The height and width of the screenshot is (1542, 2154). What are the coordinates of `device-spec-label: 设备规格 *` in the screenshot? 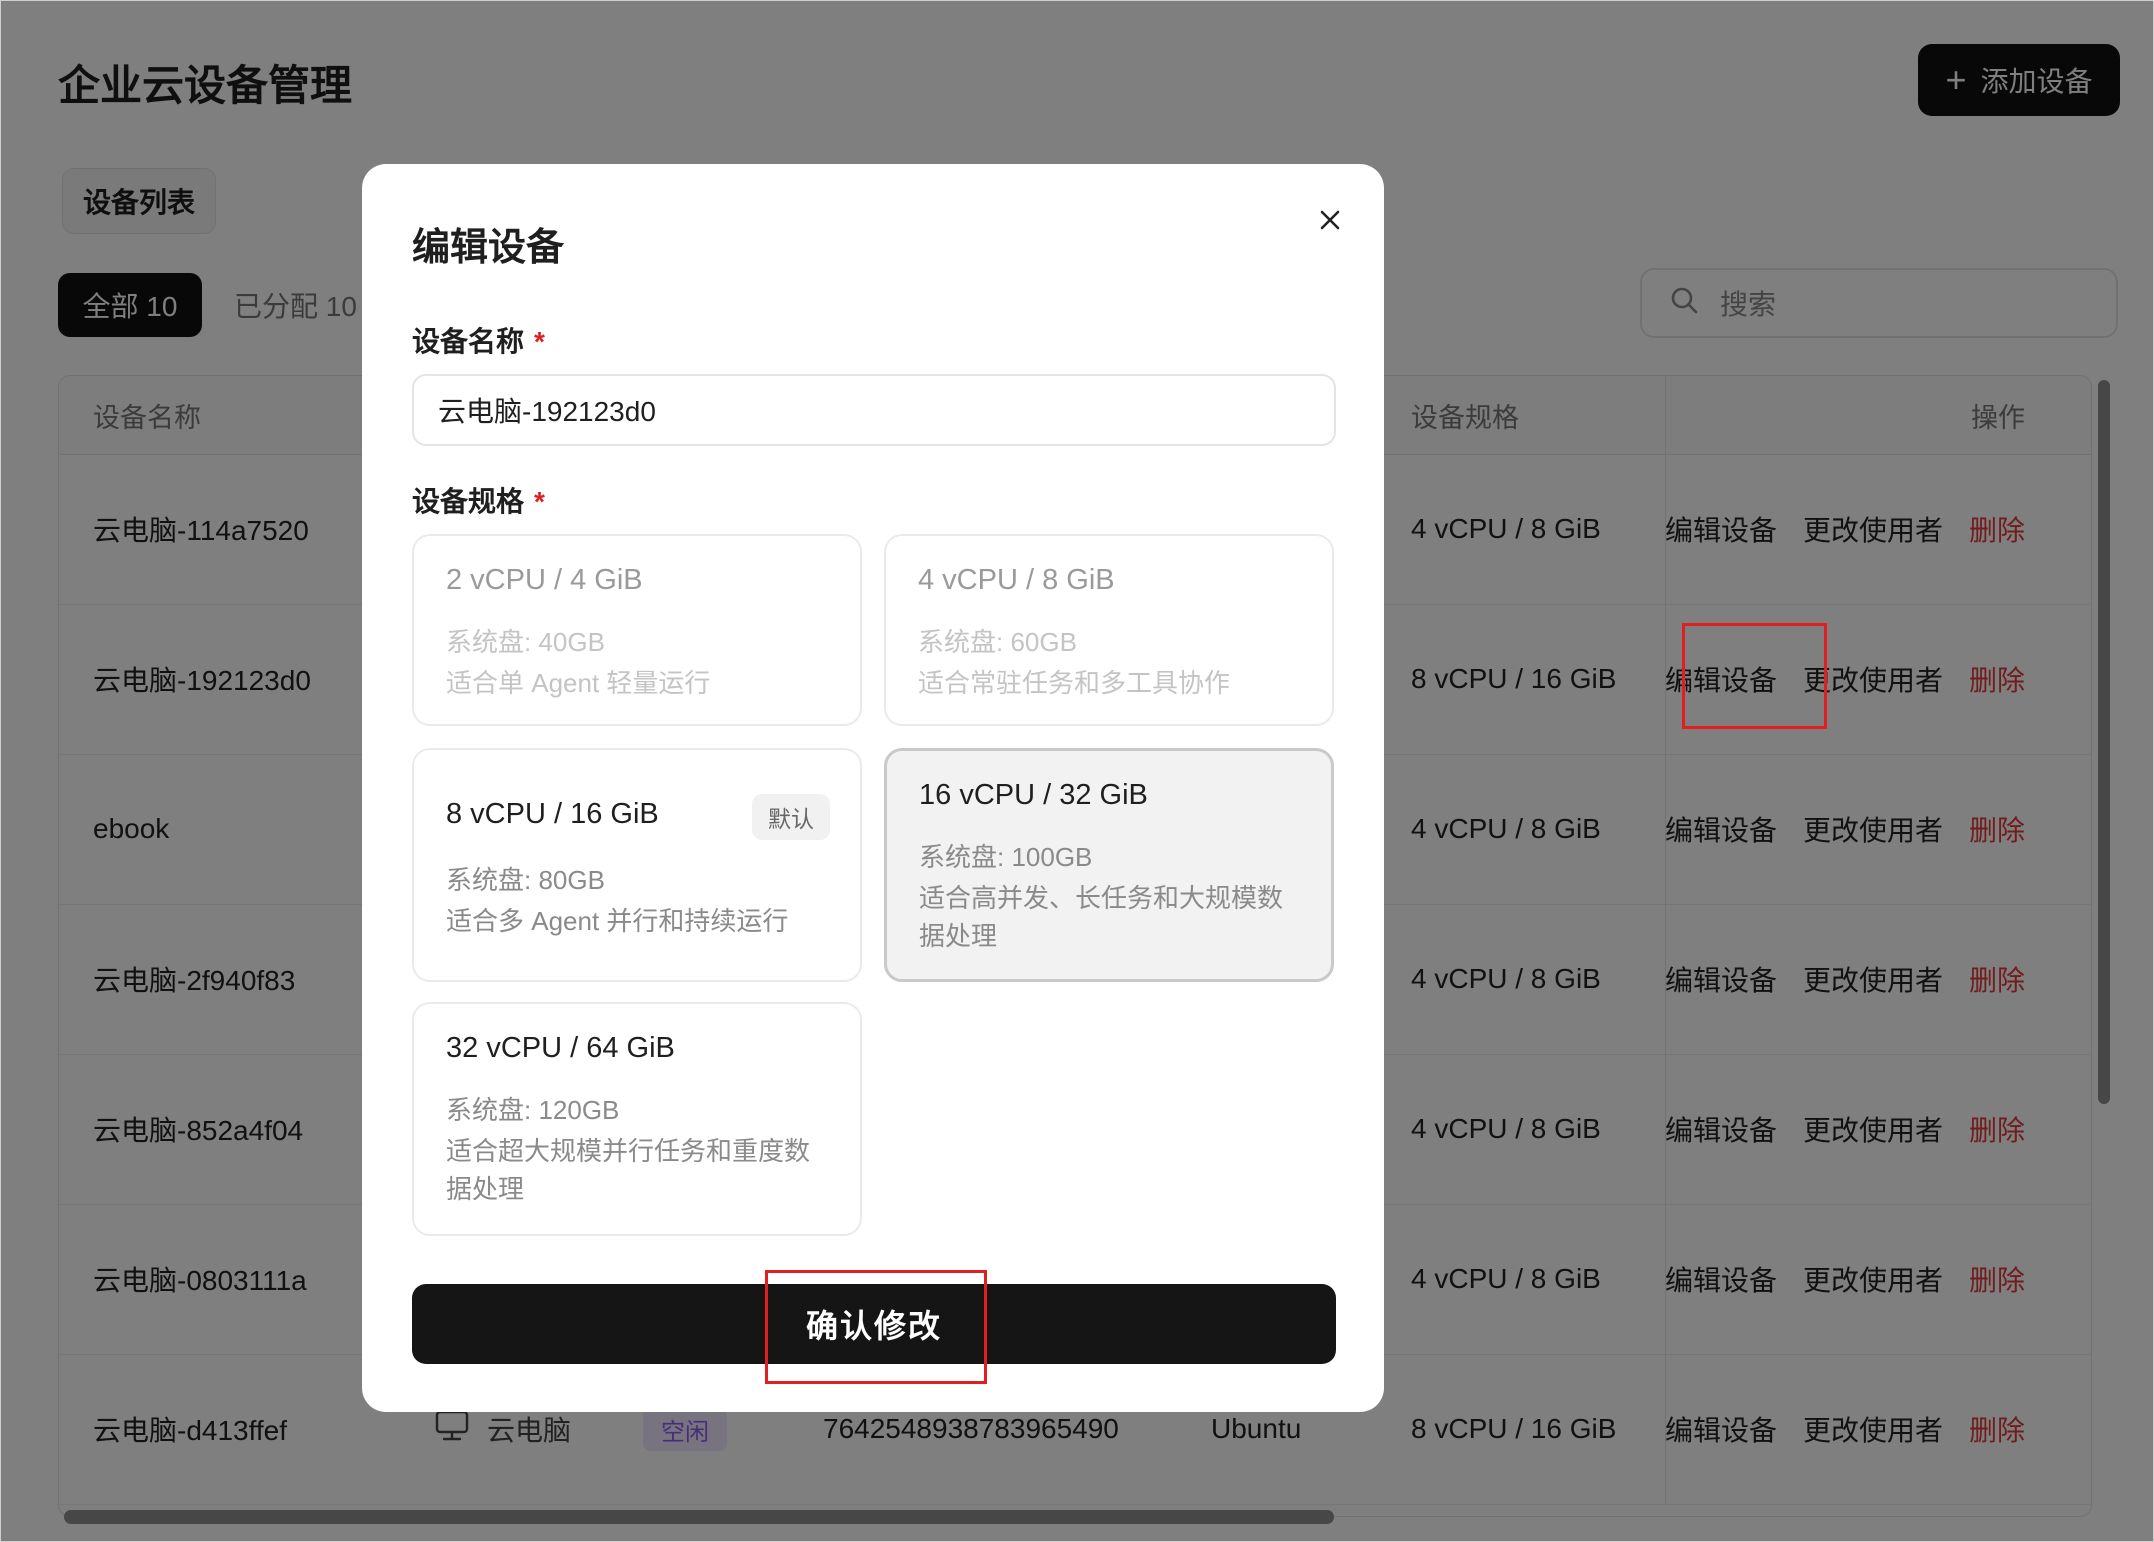 It's located at (478, 500).